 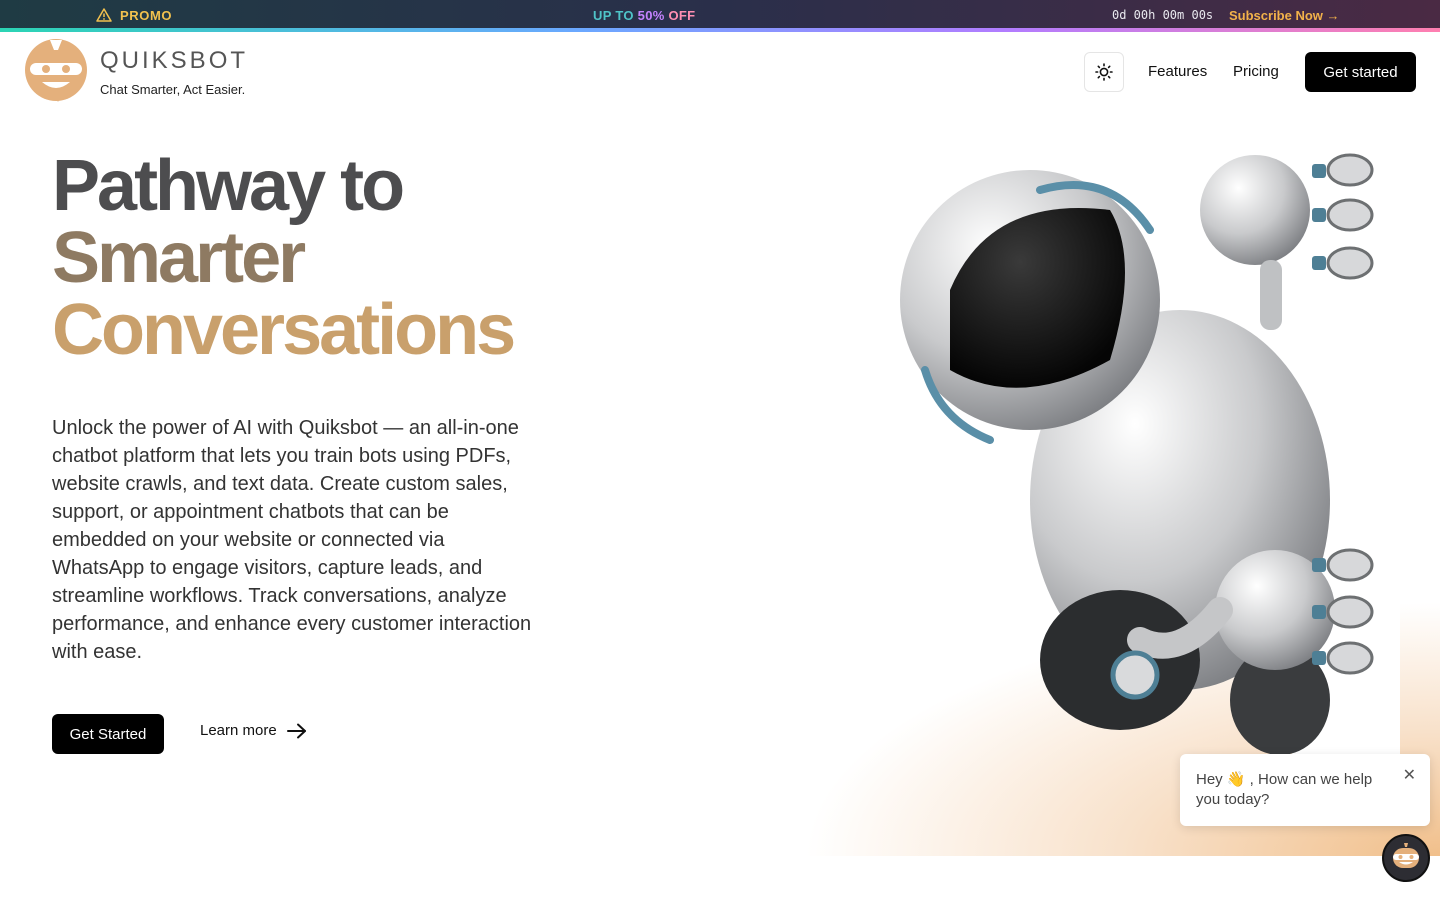 I want to click on promo-gradient-divider, so click(x=720, y=30).